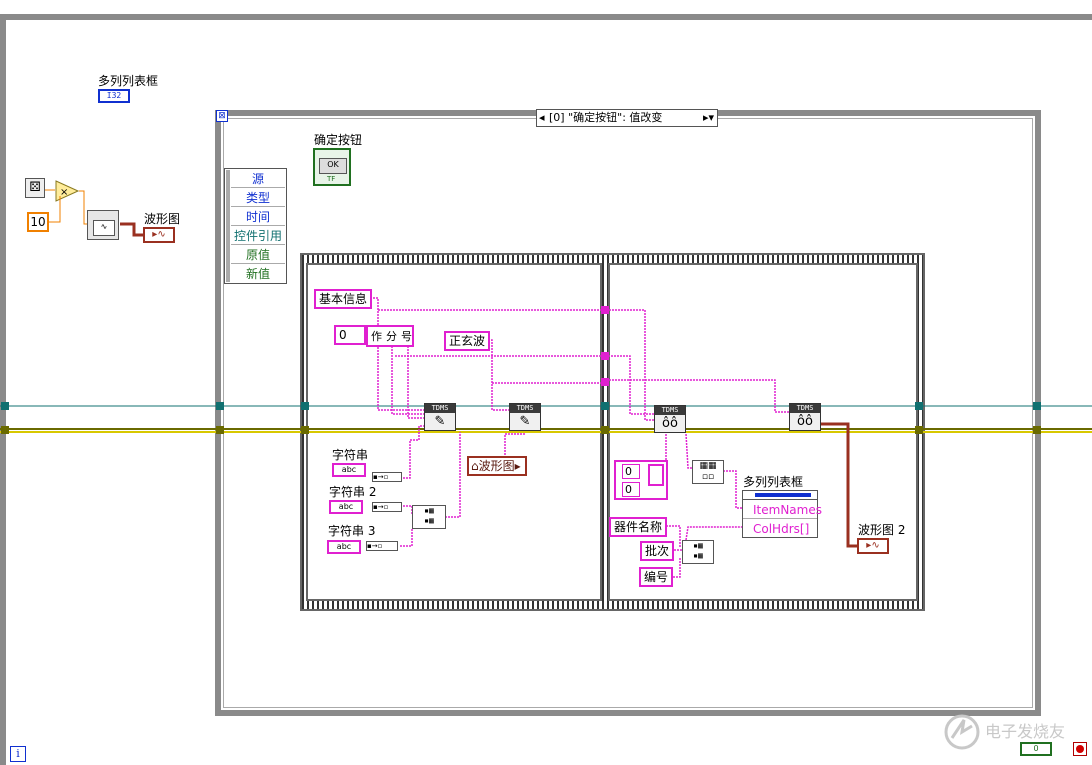 Image resolution: width=1092 pixels, height=765 pixels. What do you see at coordinates (641, 480) in the screenshot?
I see `index-constants: 0 0` at bounding box center [641, 480].